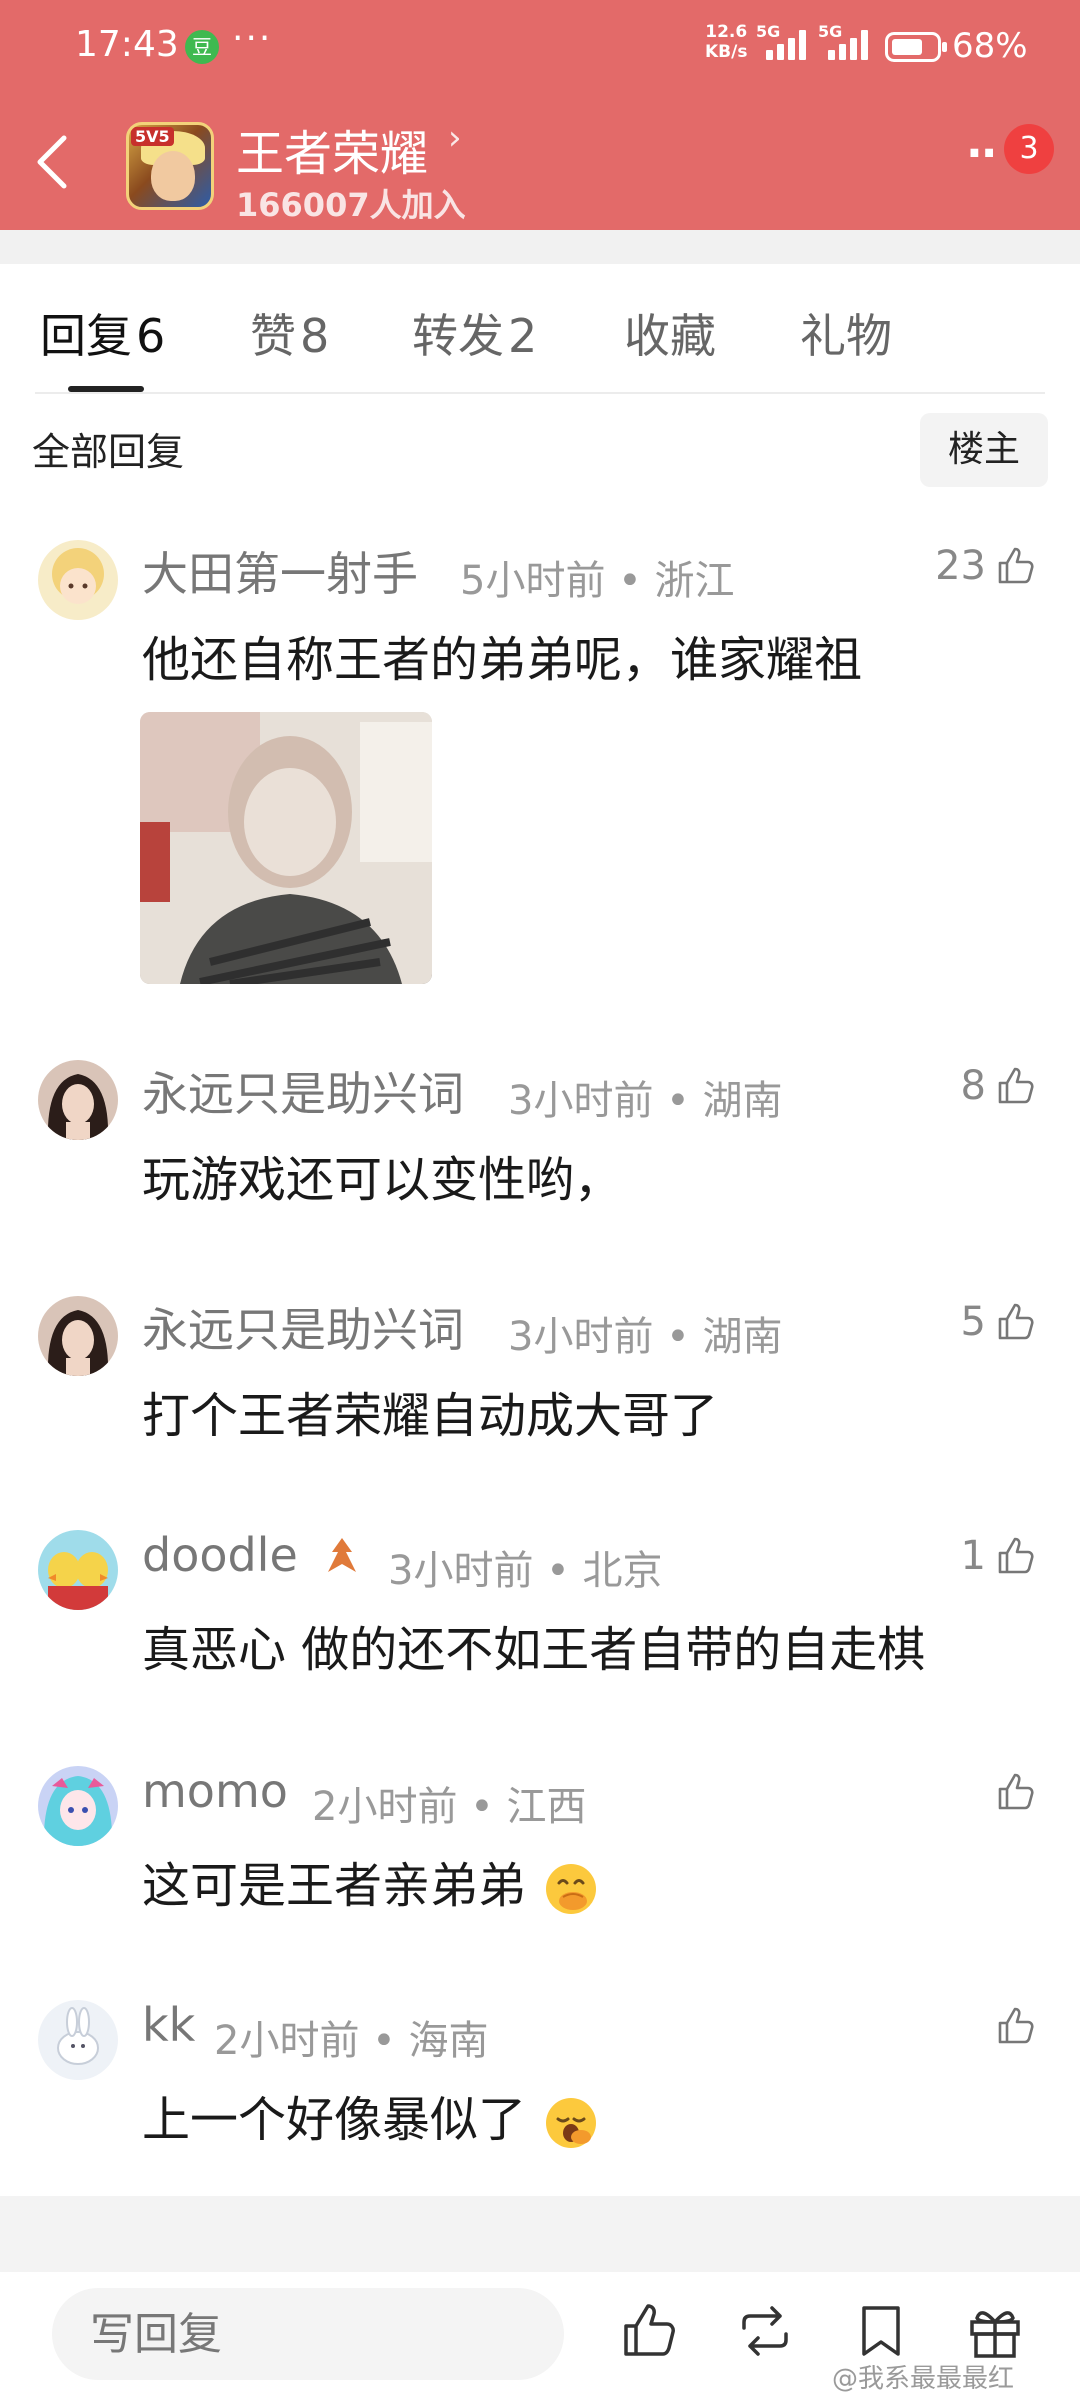 Image resolution: width=1080 pixels, height=2400 pixels. I want to click on comment-location: 海南, so click(448, 2041).